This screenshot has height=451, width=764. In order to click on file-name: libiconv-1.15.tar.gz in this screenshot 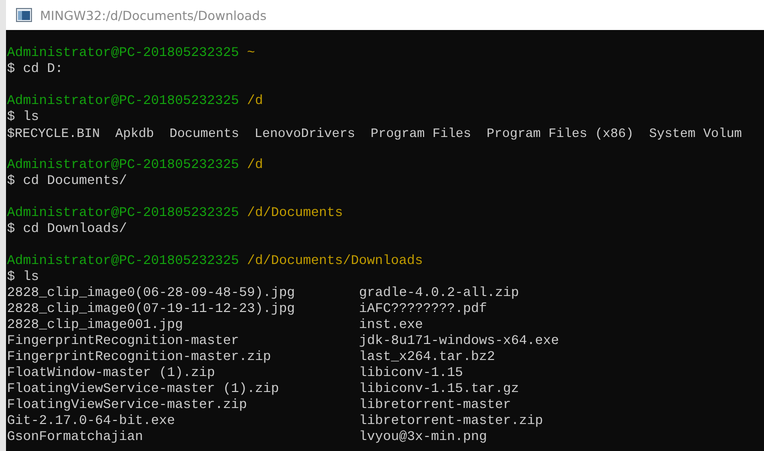, I will do `click(439, 390)`.